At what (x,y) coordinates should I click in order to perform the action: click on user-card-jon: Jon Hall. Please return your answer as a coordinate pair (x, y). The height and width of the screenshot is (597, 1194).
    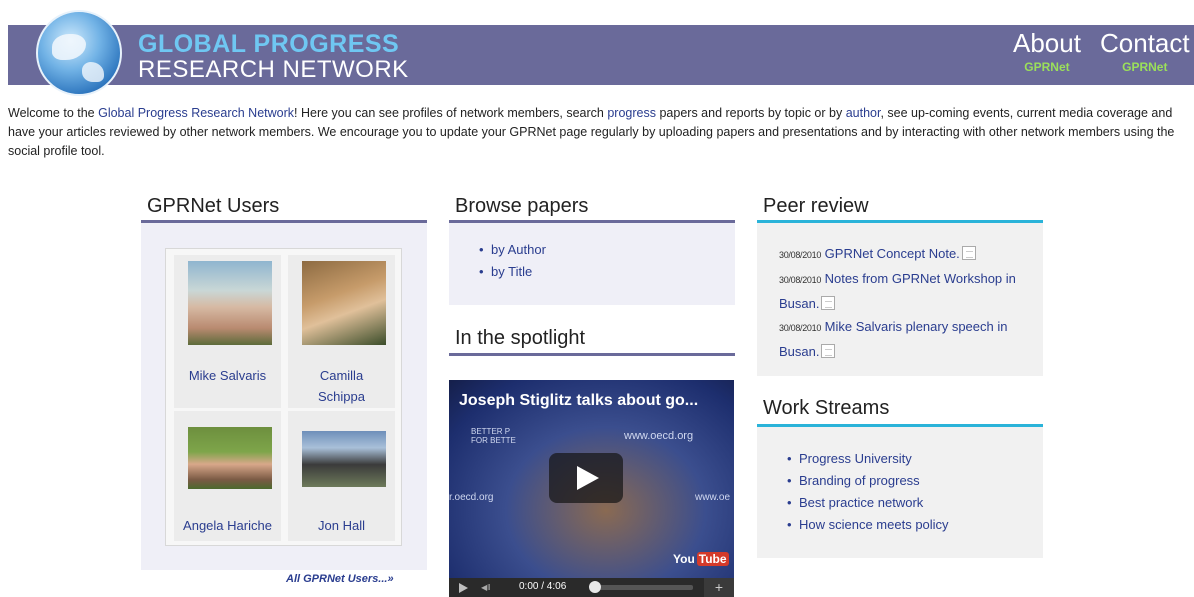
    Looking at the image, I should click on (341, 476).